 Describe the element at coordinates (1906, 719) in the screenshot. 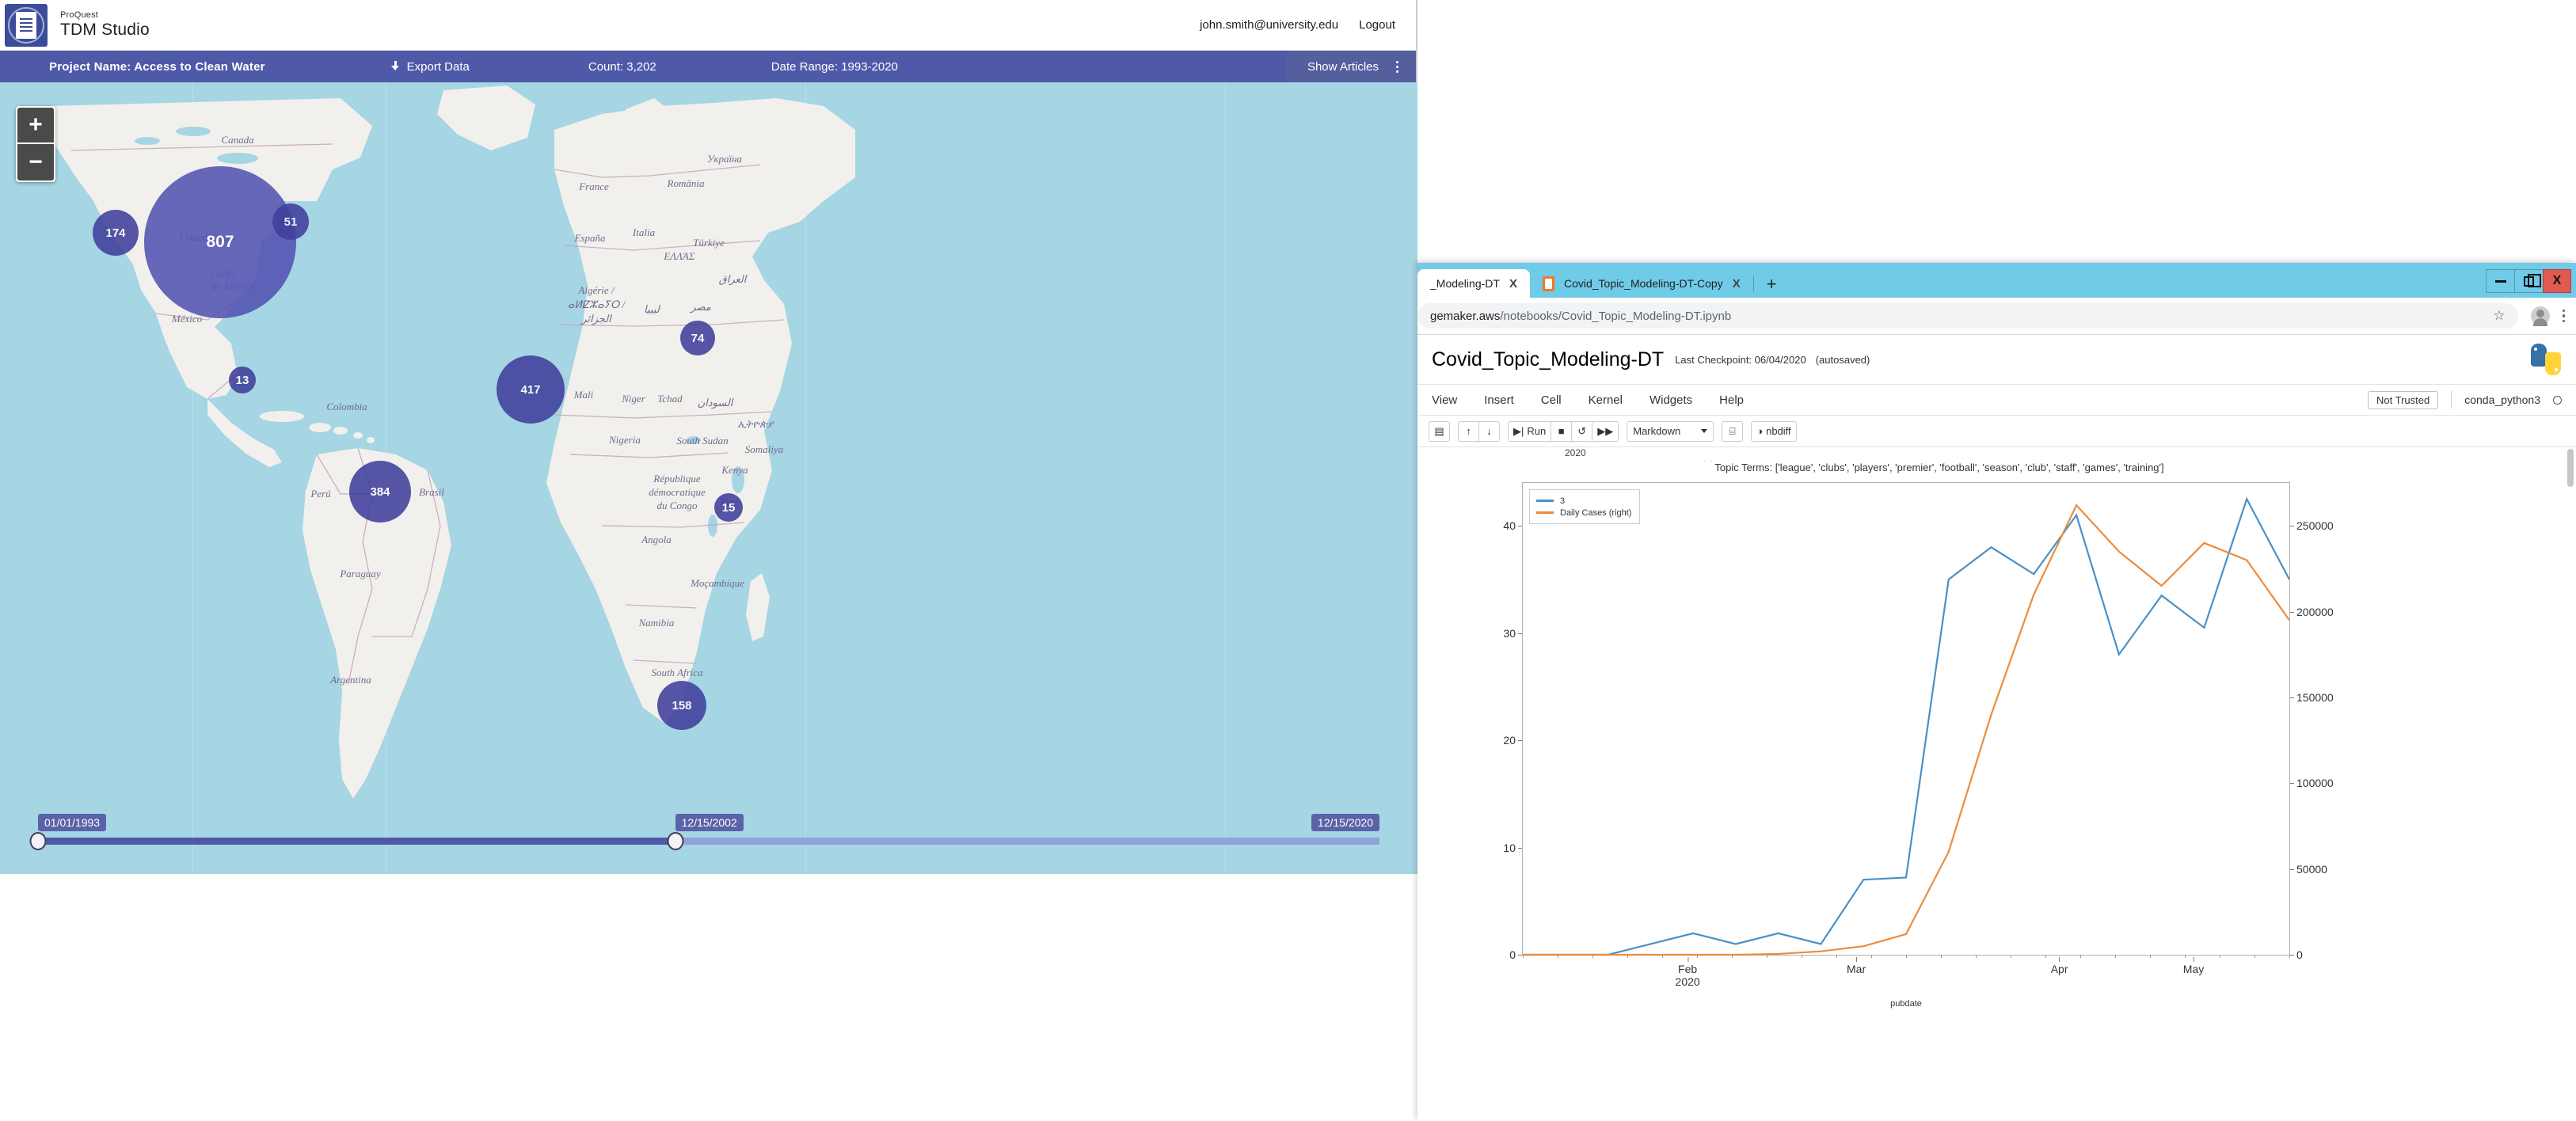

I see `chart-series-svg` at that location.